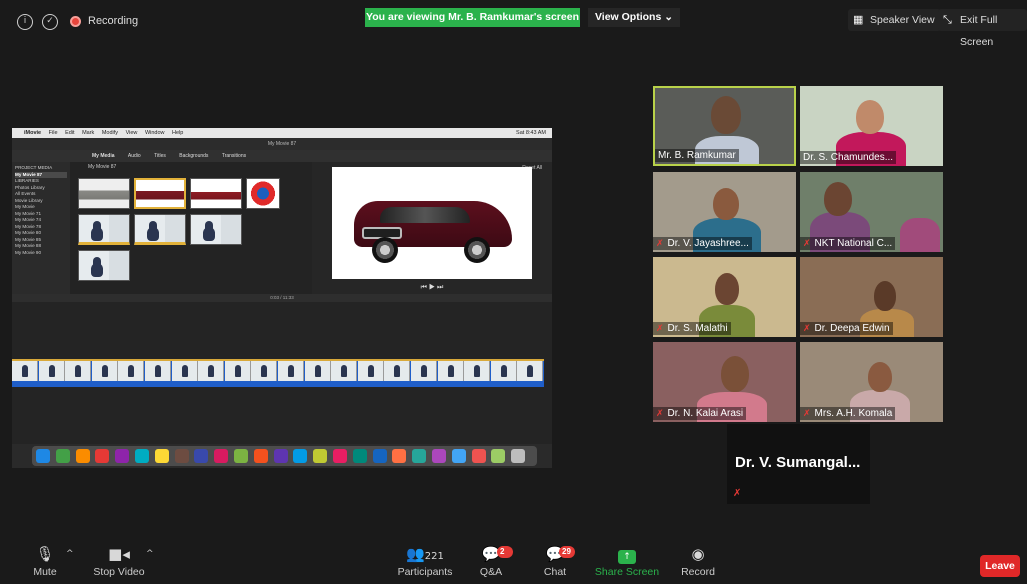 The width and height of the screenshot is (1027, 584). I want to click on participant-name: Mr. B. Ramkumar, so click(697, 155).